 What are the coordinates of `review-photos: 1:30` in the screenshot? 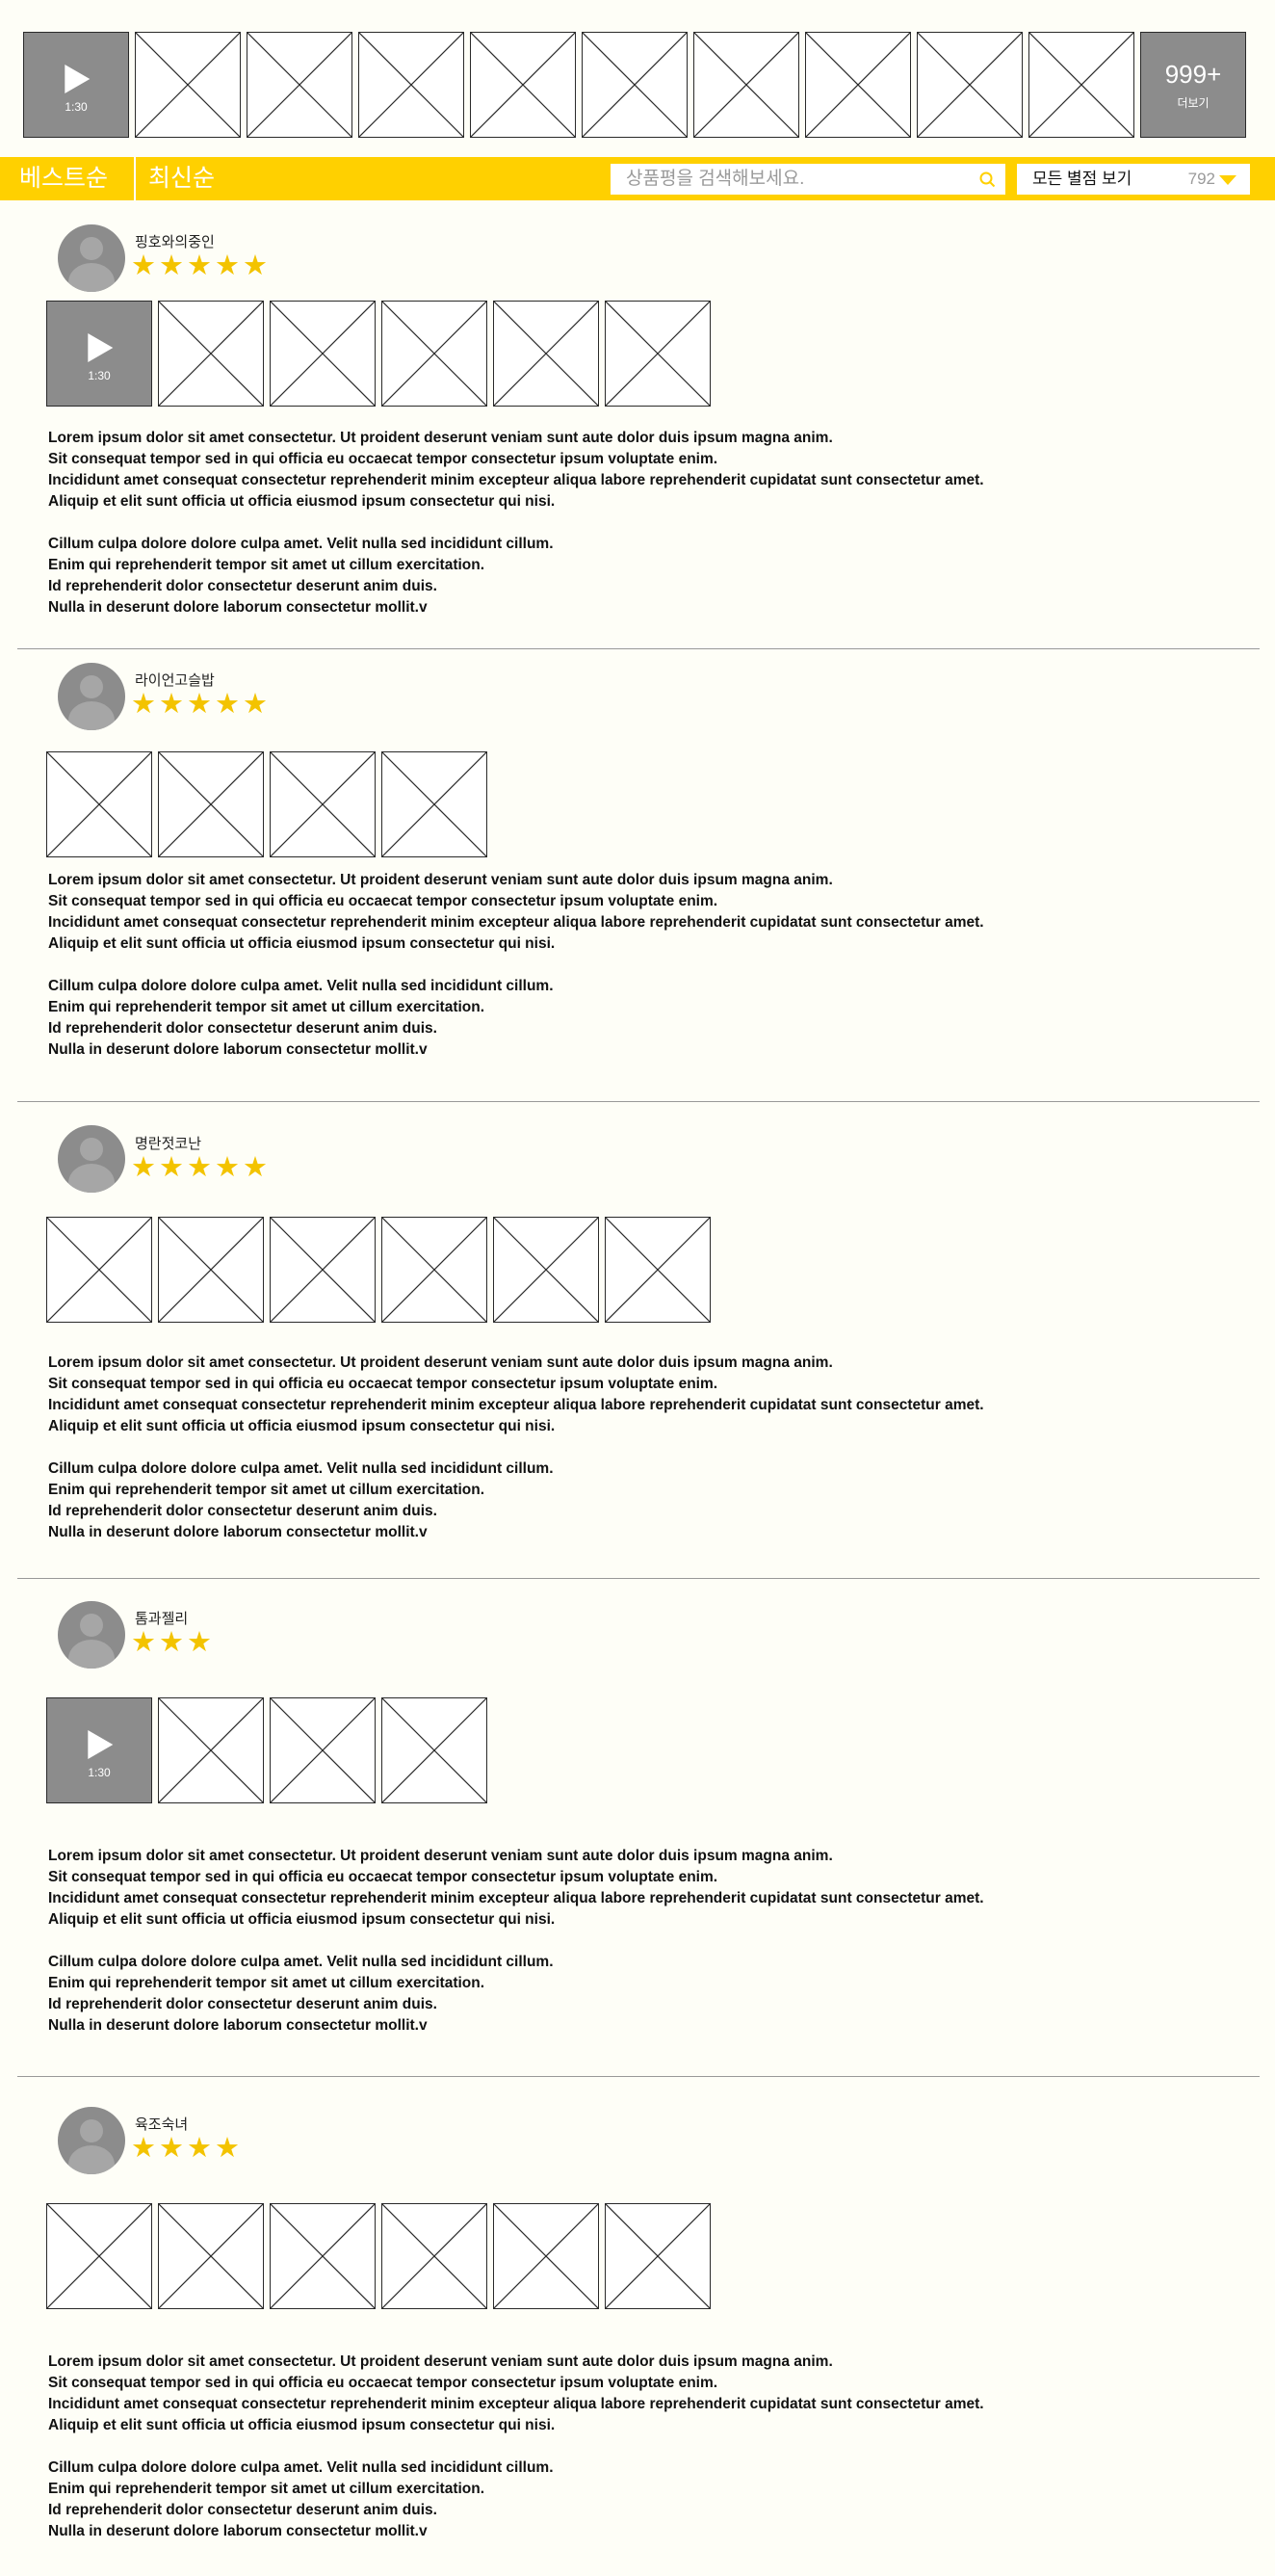 It's located at (266, 1750).